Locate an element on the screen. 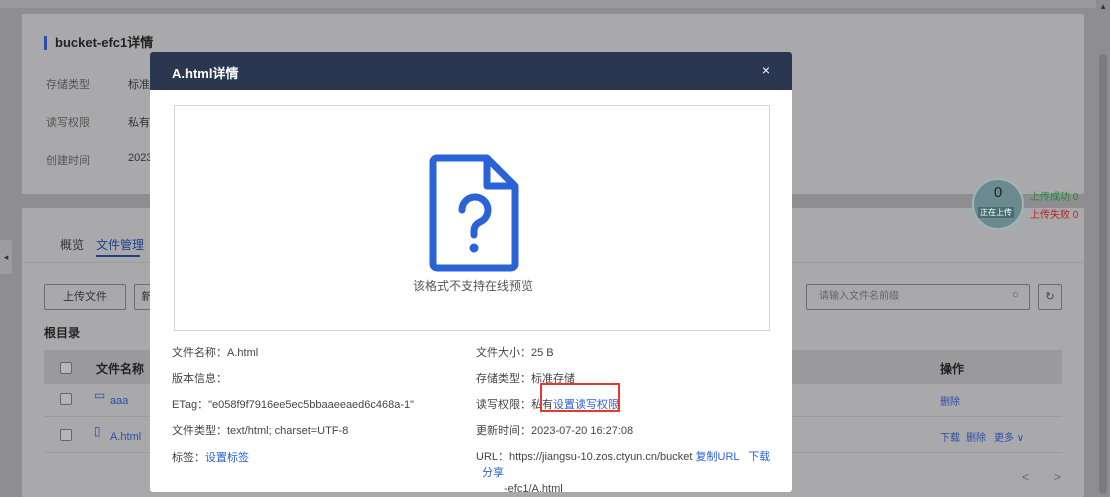  pager-prev: < is located at coordinates (1025, 477).